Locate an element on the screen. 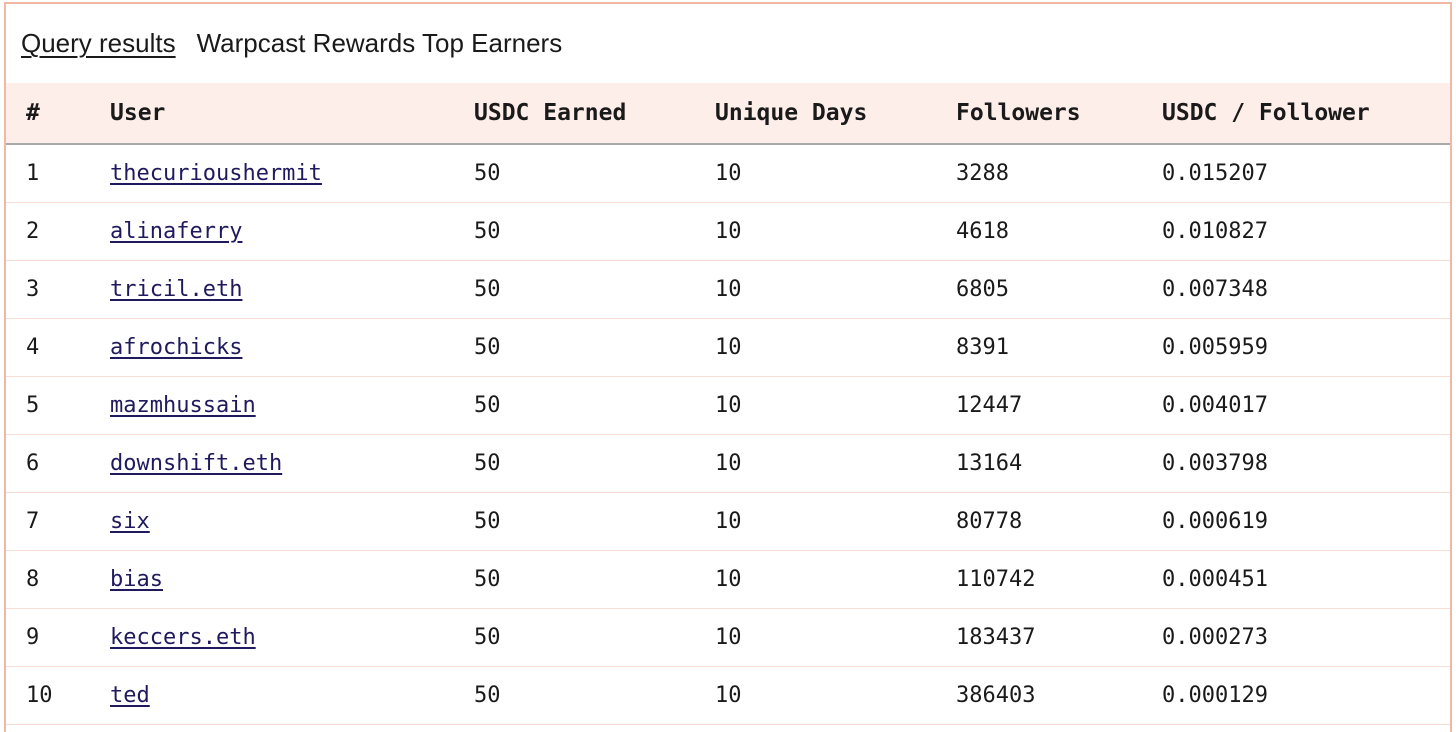 This screenshot has width=1456, height=732. user-link: mazmhussain is located at coordinates (183, 405).